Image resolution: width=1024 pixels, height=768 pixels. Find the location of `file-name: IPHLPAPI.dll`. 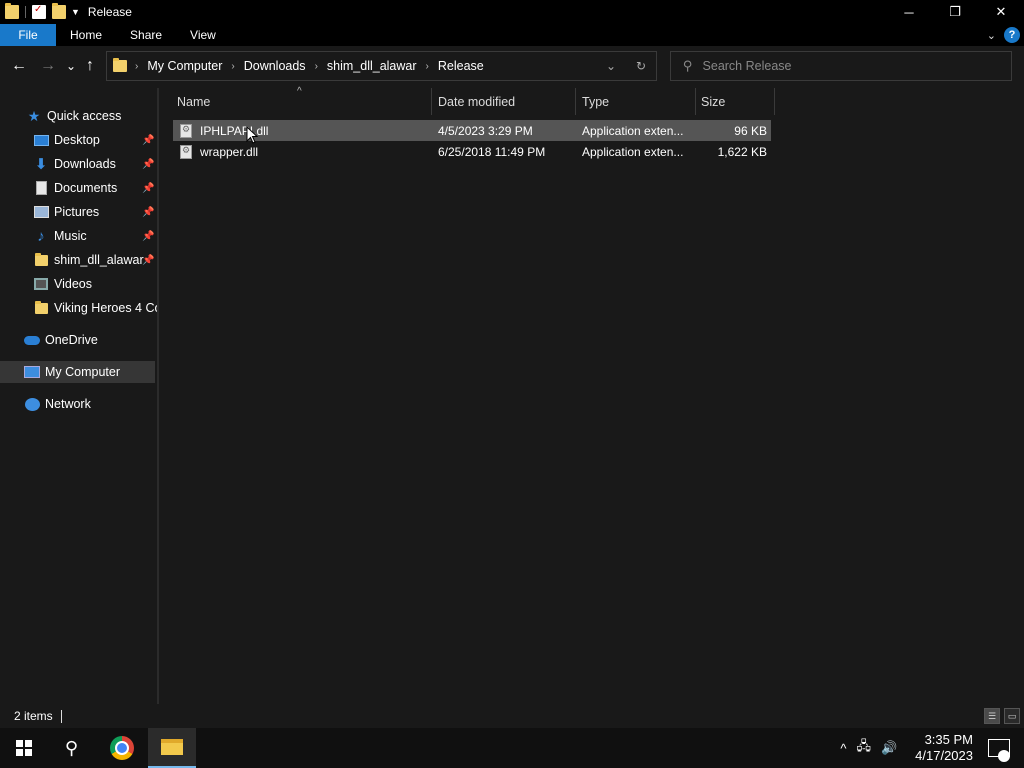

file-name: IPHLPAPI.dll is located at coordinates (234, 130).